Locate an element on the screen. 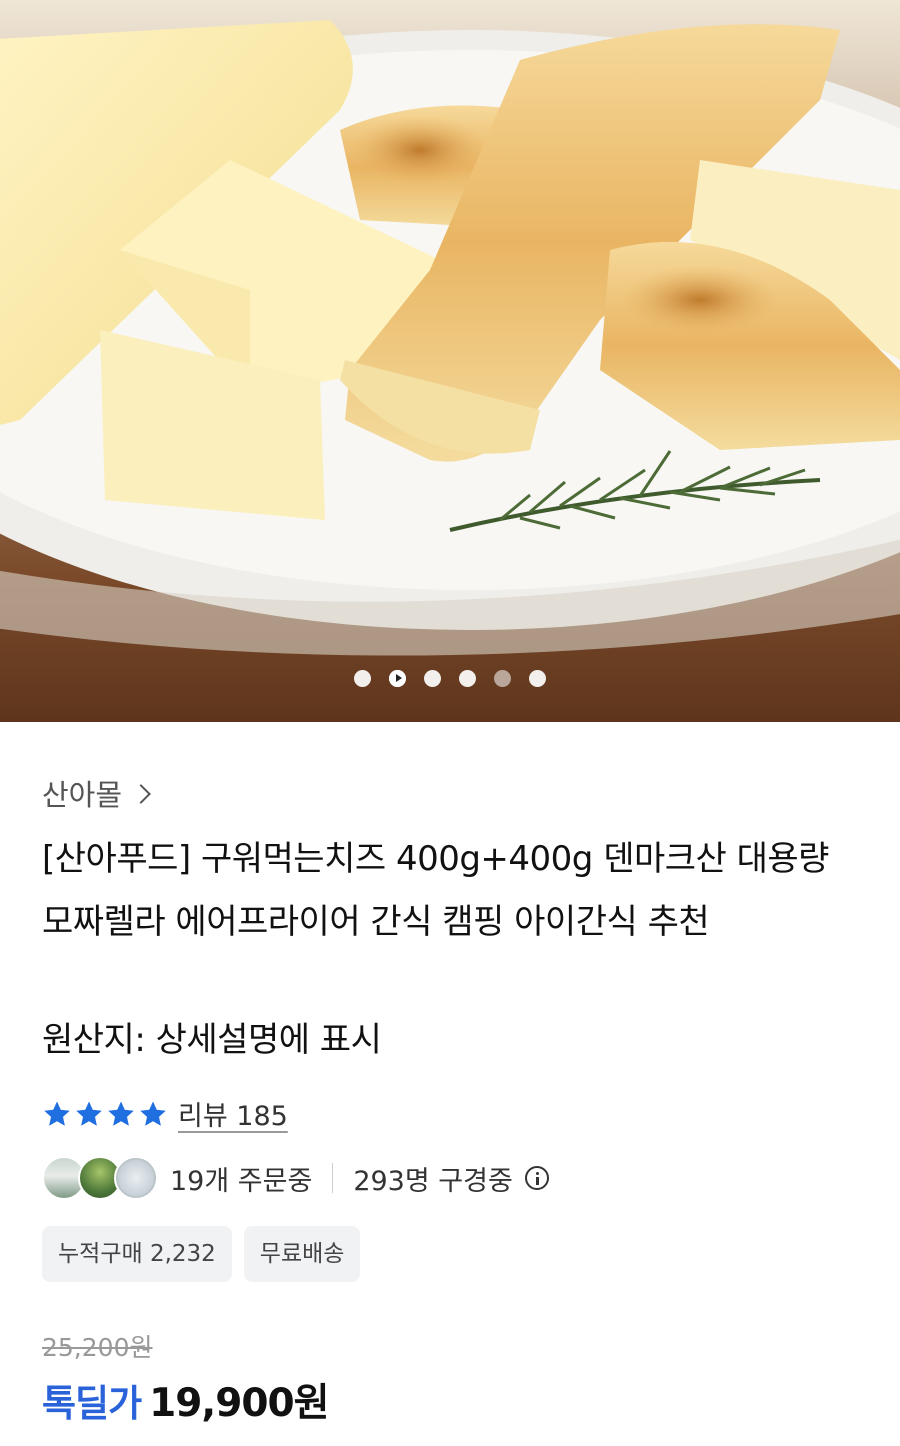 Image resolution: width=900 pixels, height=1446 pixels. avatar is located at coordinates (136, 1178).